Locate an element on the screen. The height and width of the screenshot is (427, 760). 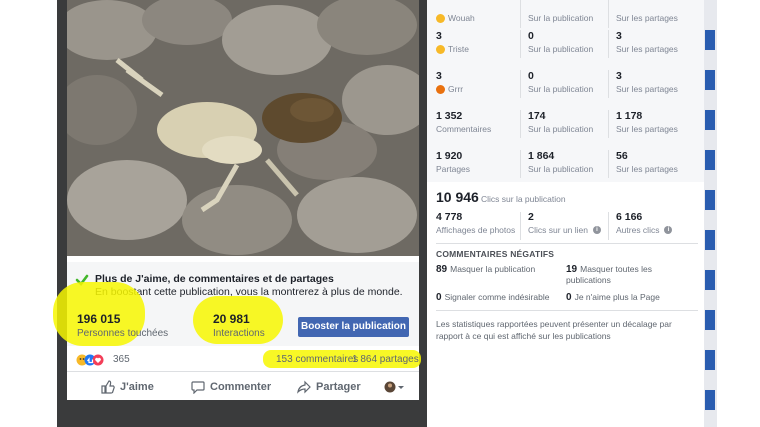
stat-value: 4 778 is located at coordinates (449, 217).